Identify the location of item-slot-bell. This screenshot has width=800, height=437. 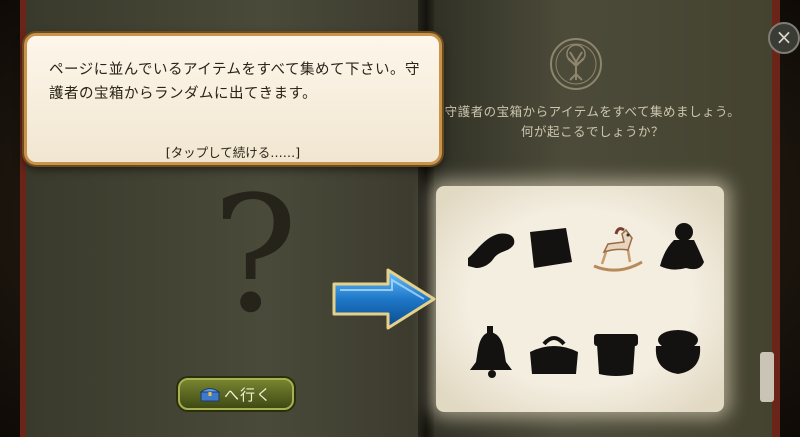
(492, 352).